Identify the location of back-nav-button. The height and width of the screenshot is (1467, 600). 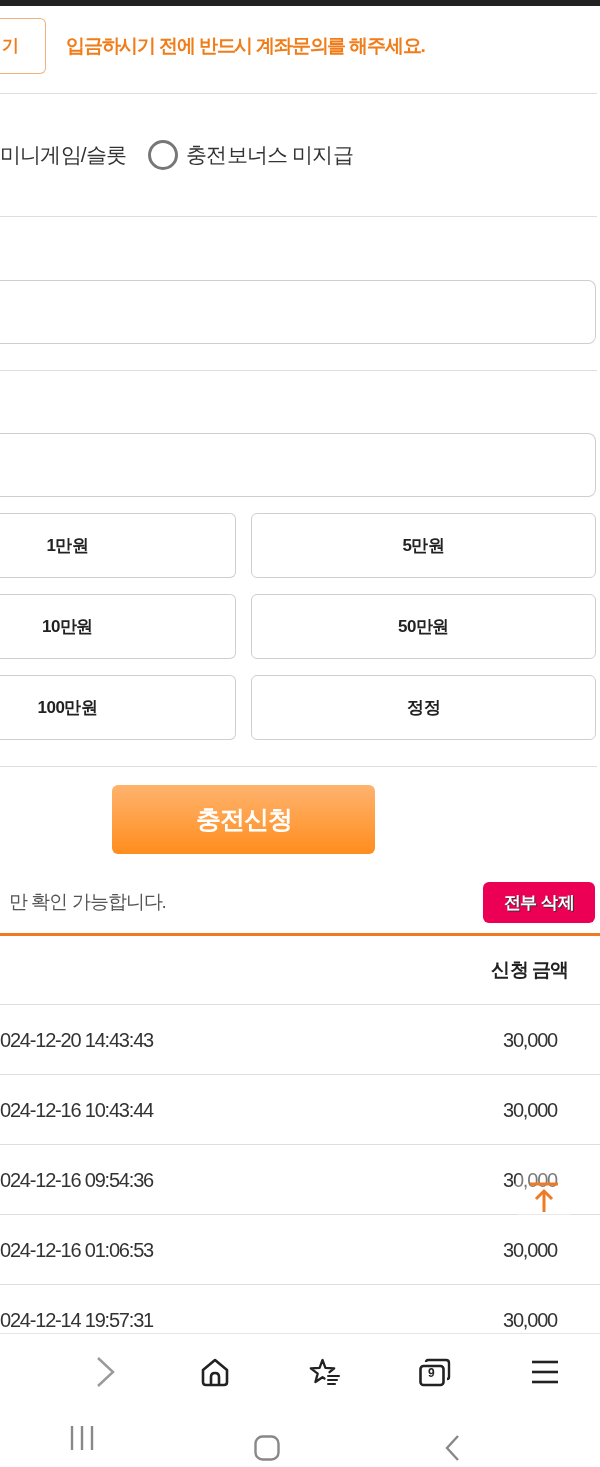
(452, 1448).